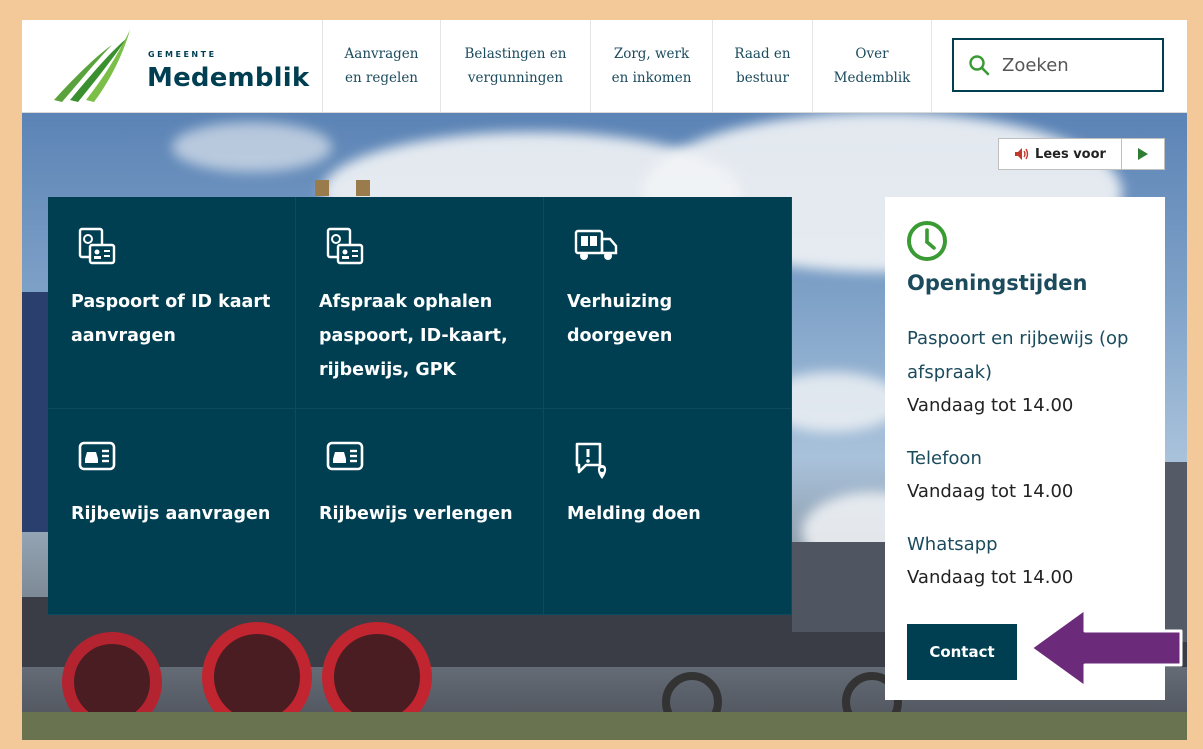 Image resolution: width=1203 pixels, height=749 pixels. Describe the element at coordinates (927, 241) in the screenshot. I see `clock-icon` at that location.